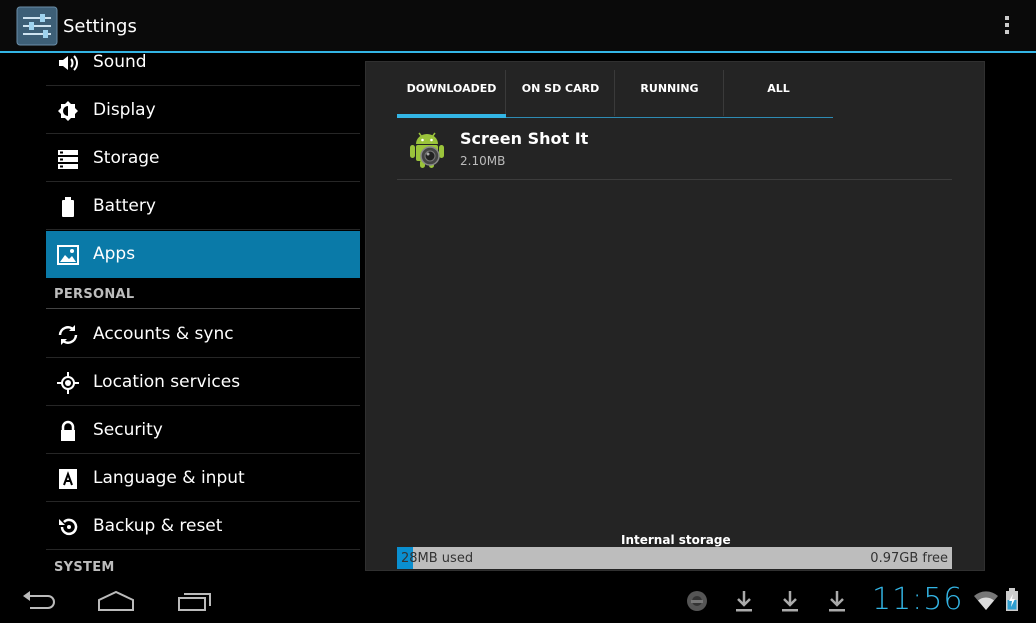 This screenshot has height=623, width=1036. What do you see at coordinates (68, 111) in the screenshot?
I see `display-icon` at bounding box center [68, 111].